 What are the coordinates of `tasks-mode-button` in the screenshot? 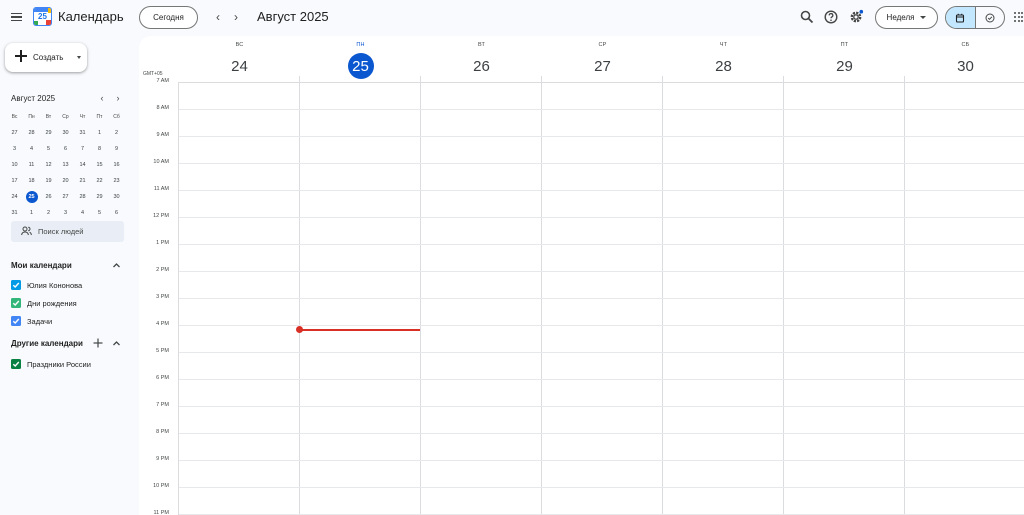 It's located at (989, 17).